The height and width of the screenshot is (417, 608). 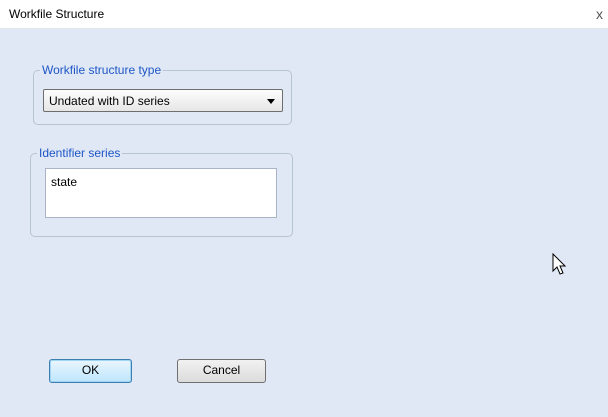 I want to click on structure-type-select: Undated with ID series, so click(x=163, y=100).